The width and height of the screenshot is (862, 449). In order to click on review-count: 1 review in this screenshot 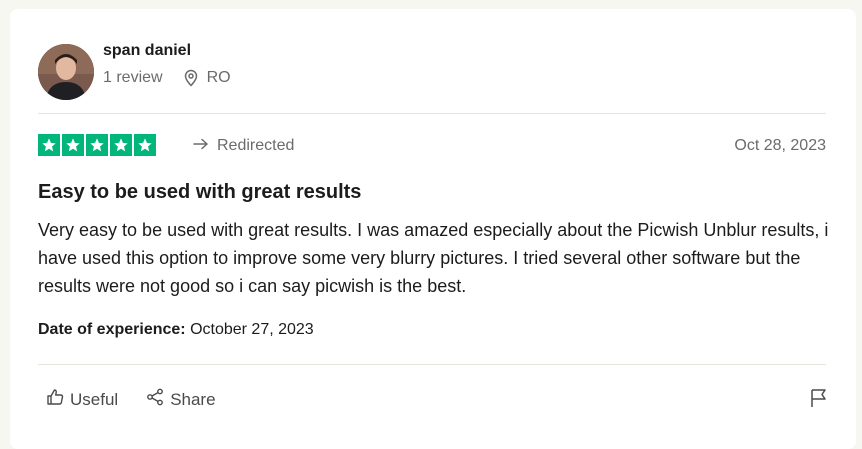, I will do `click(133, 77)`.